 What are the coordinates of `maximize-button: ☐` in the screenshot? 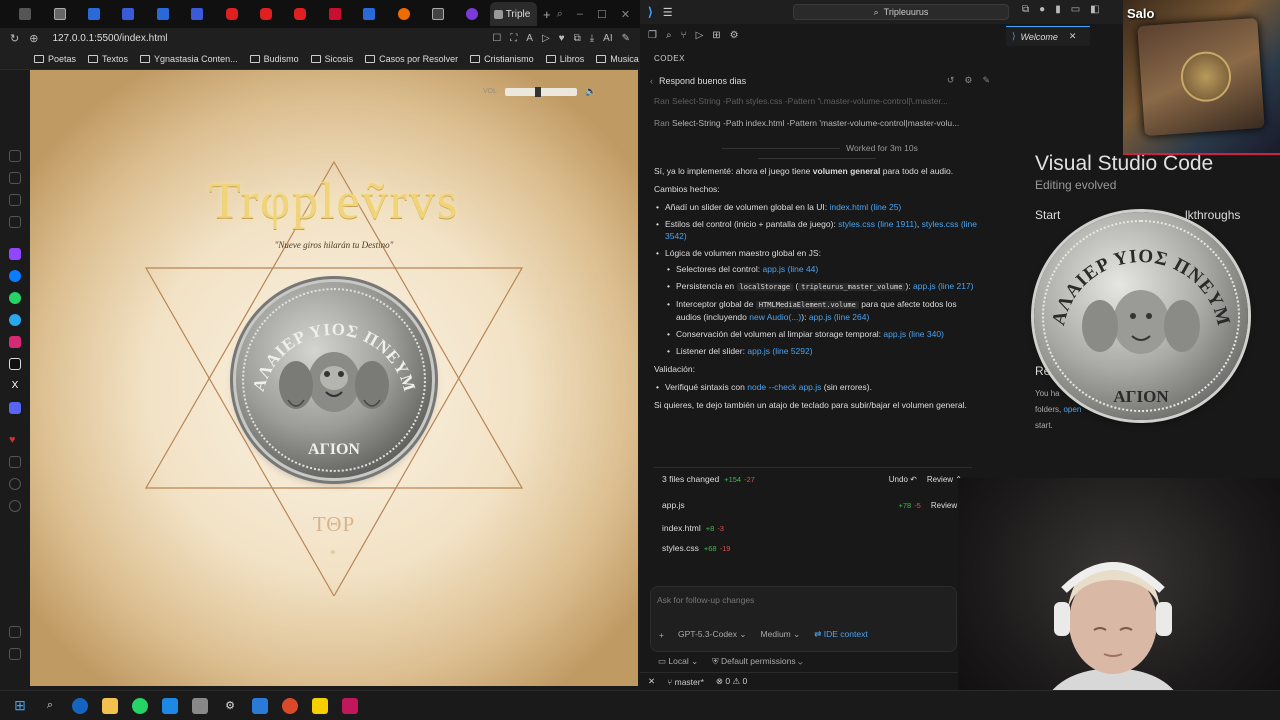 It's located at (602, 14).